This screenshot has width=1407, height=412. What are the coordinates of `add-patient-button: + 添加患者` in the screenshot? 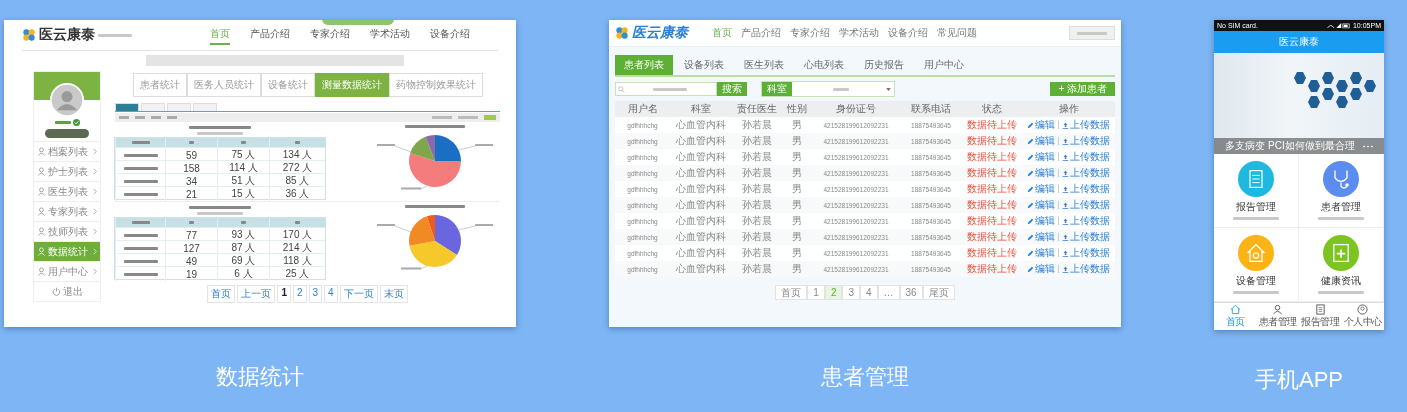 It's located at (1082, 89).